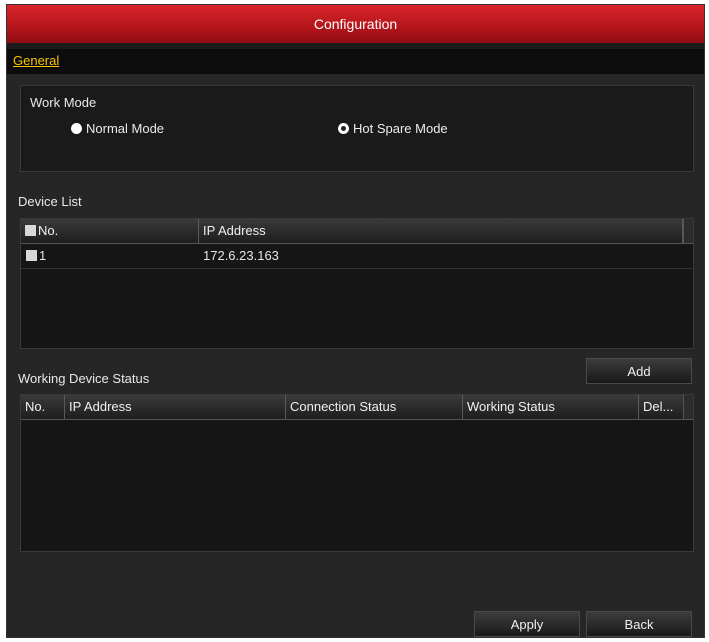 This screenshot has height=642, width=709. Describe the element at coordinates (30, 230) in the screenshot. I see `select-all-checkbox` at that location.